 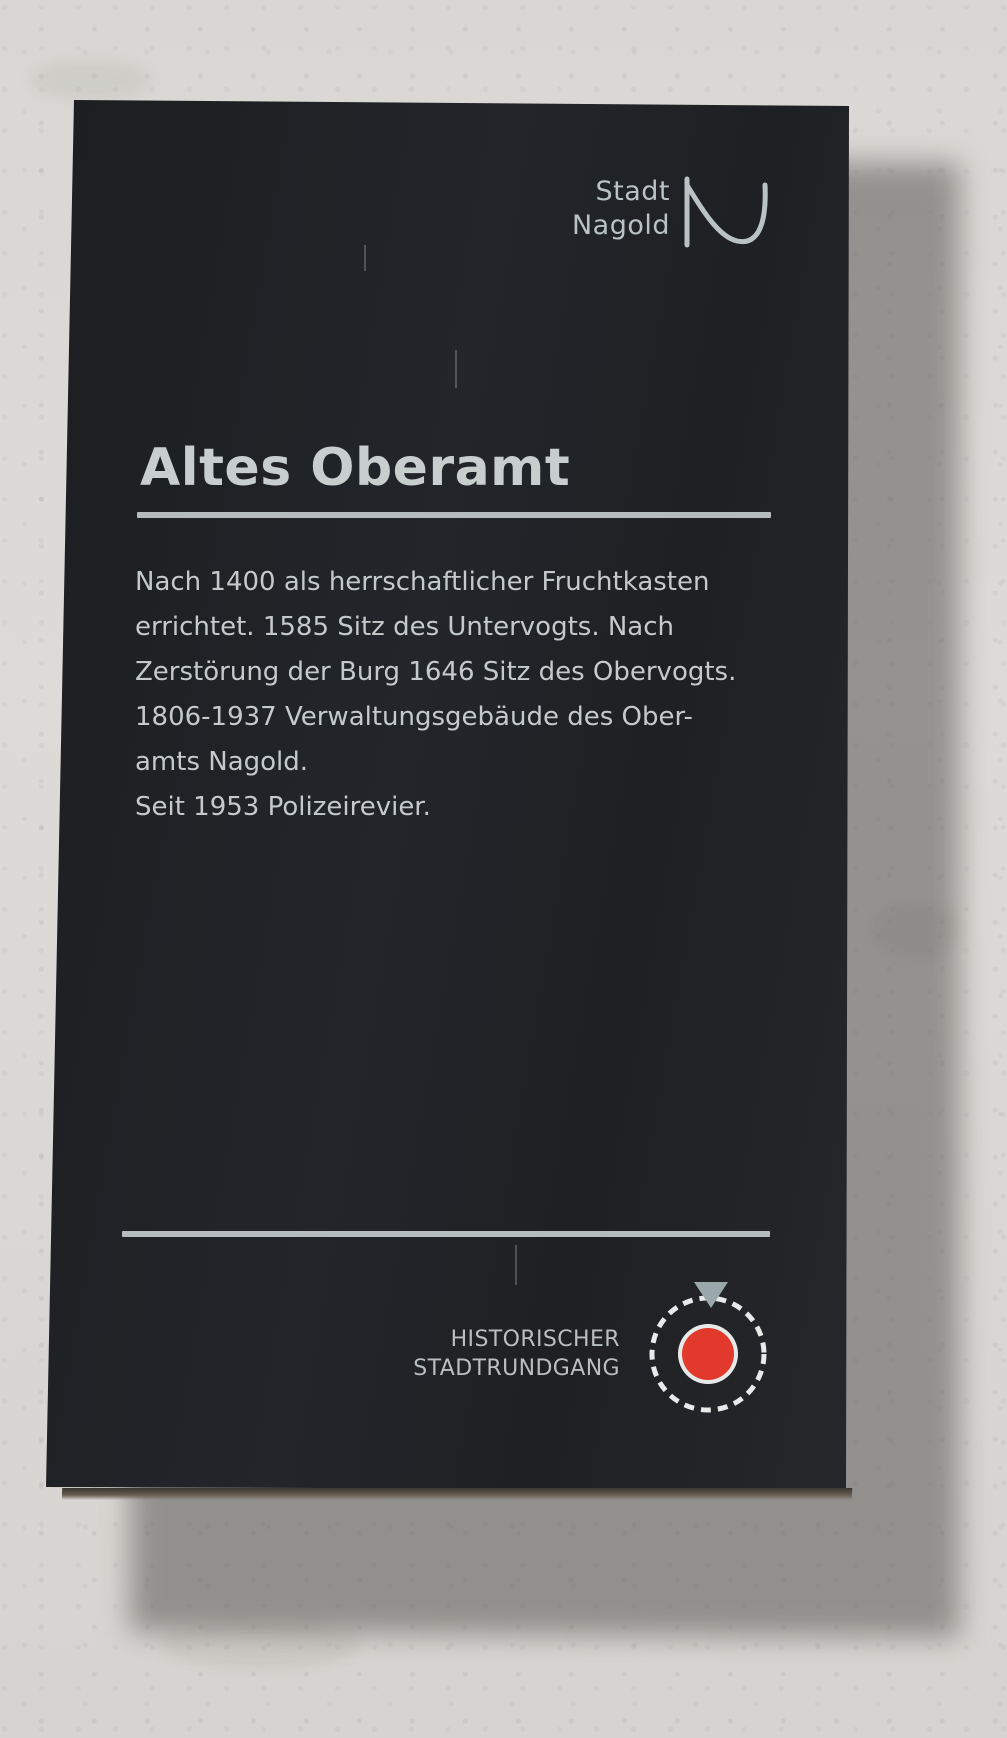 What do you see at coordinates (535, 1339) in the screenshot?
I see `tour-line-historischer: HISTORISCHER` at bounding box center [535, 1339].